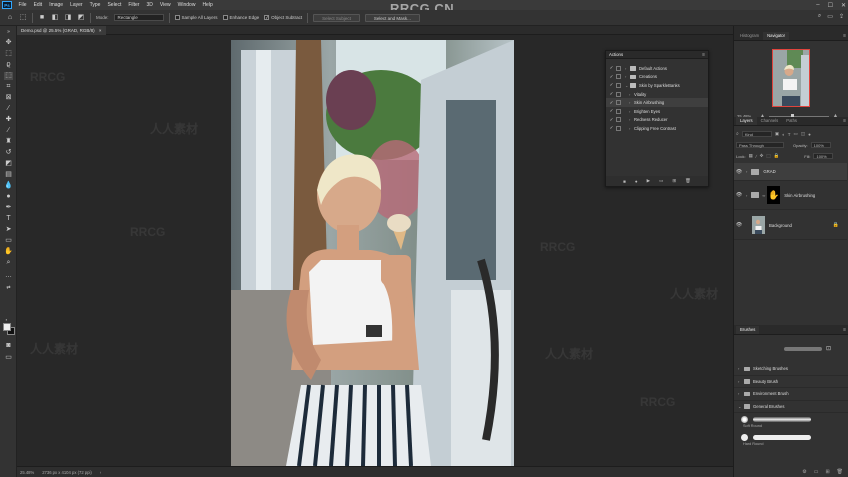 The image size is (848, 477). I want to click on menu-window: Window, so click(186, 5).